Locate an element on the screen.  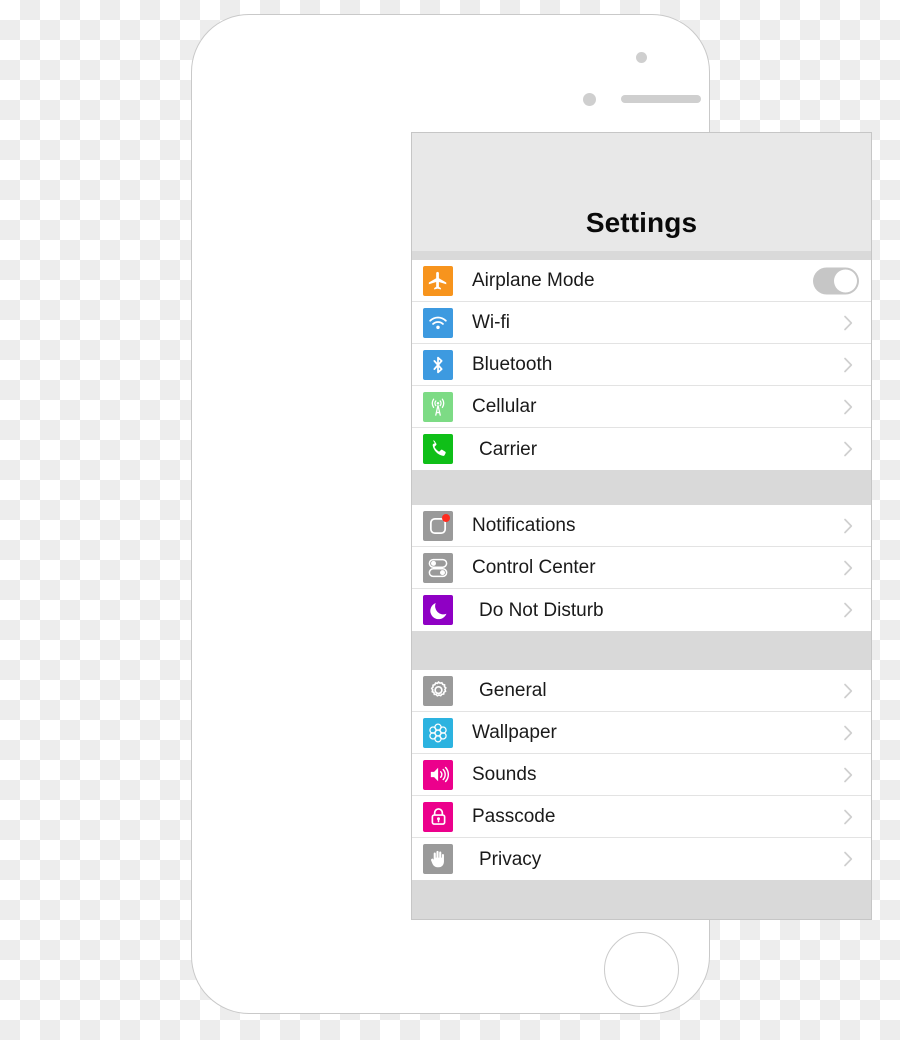
screen-bottom-filler is located at coordinates (641, 899).